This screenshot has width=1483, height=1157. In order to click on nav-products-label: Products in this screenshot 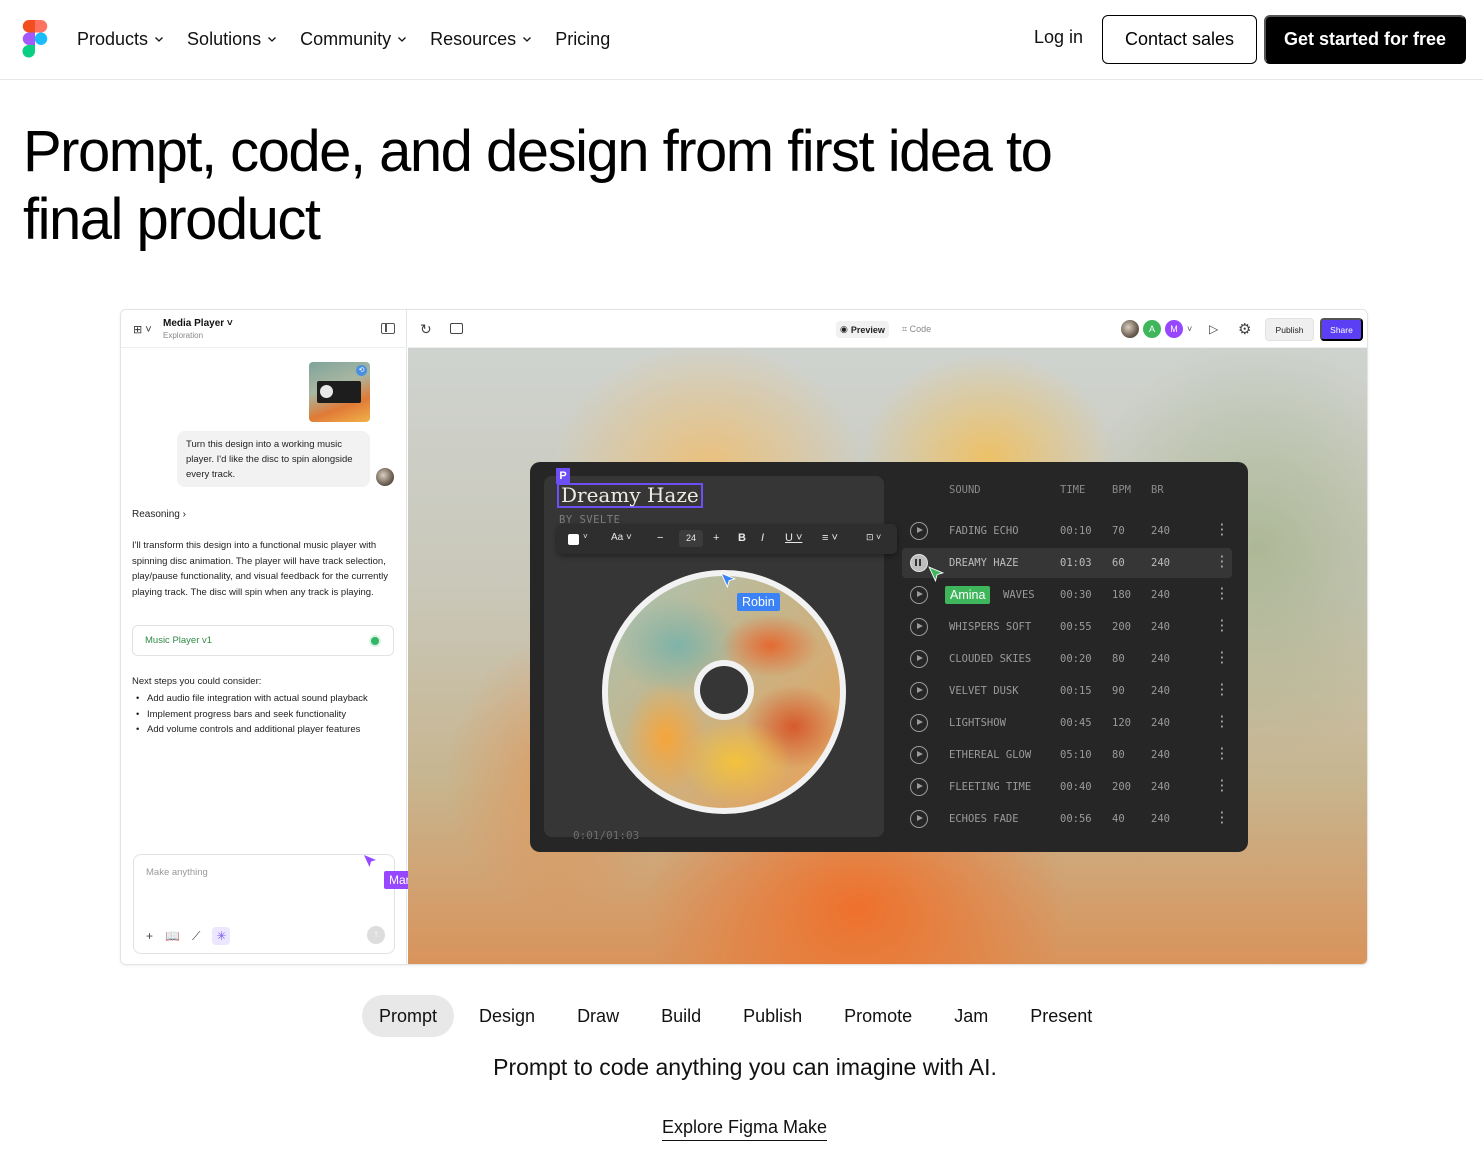, I will do `click(113, 38)`.